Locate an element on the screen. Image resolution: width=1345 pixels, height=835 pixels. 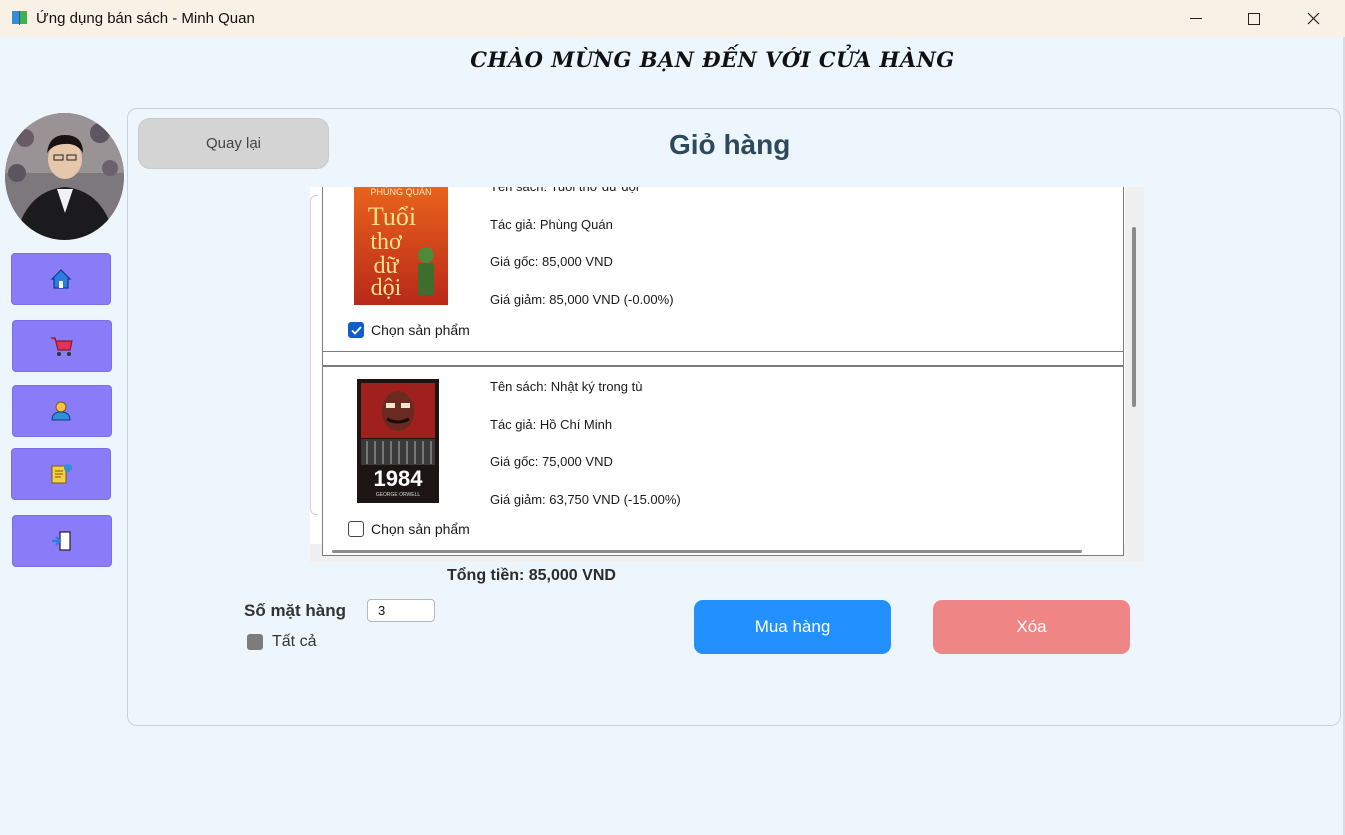
orders-icon is located at coordinates (61, 474).